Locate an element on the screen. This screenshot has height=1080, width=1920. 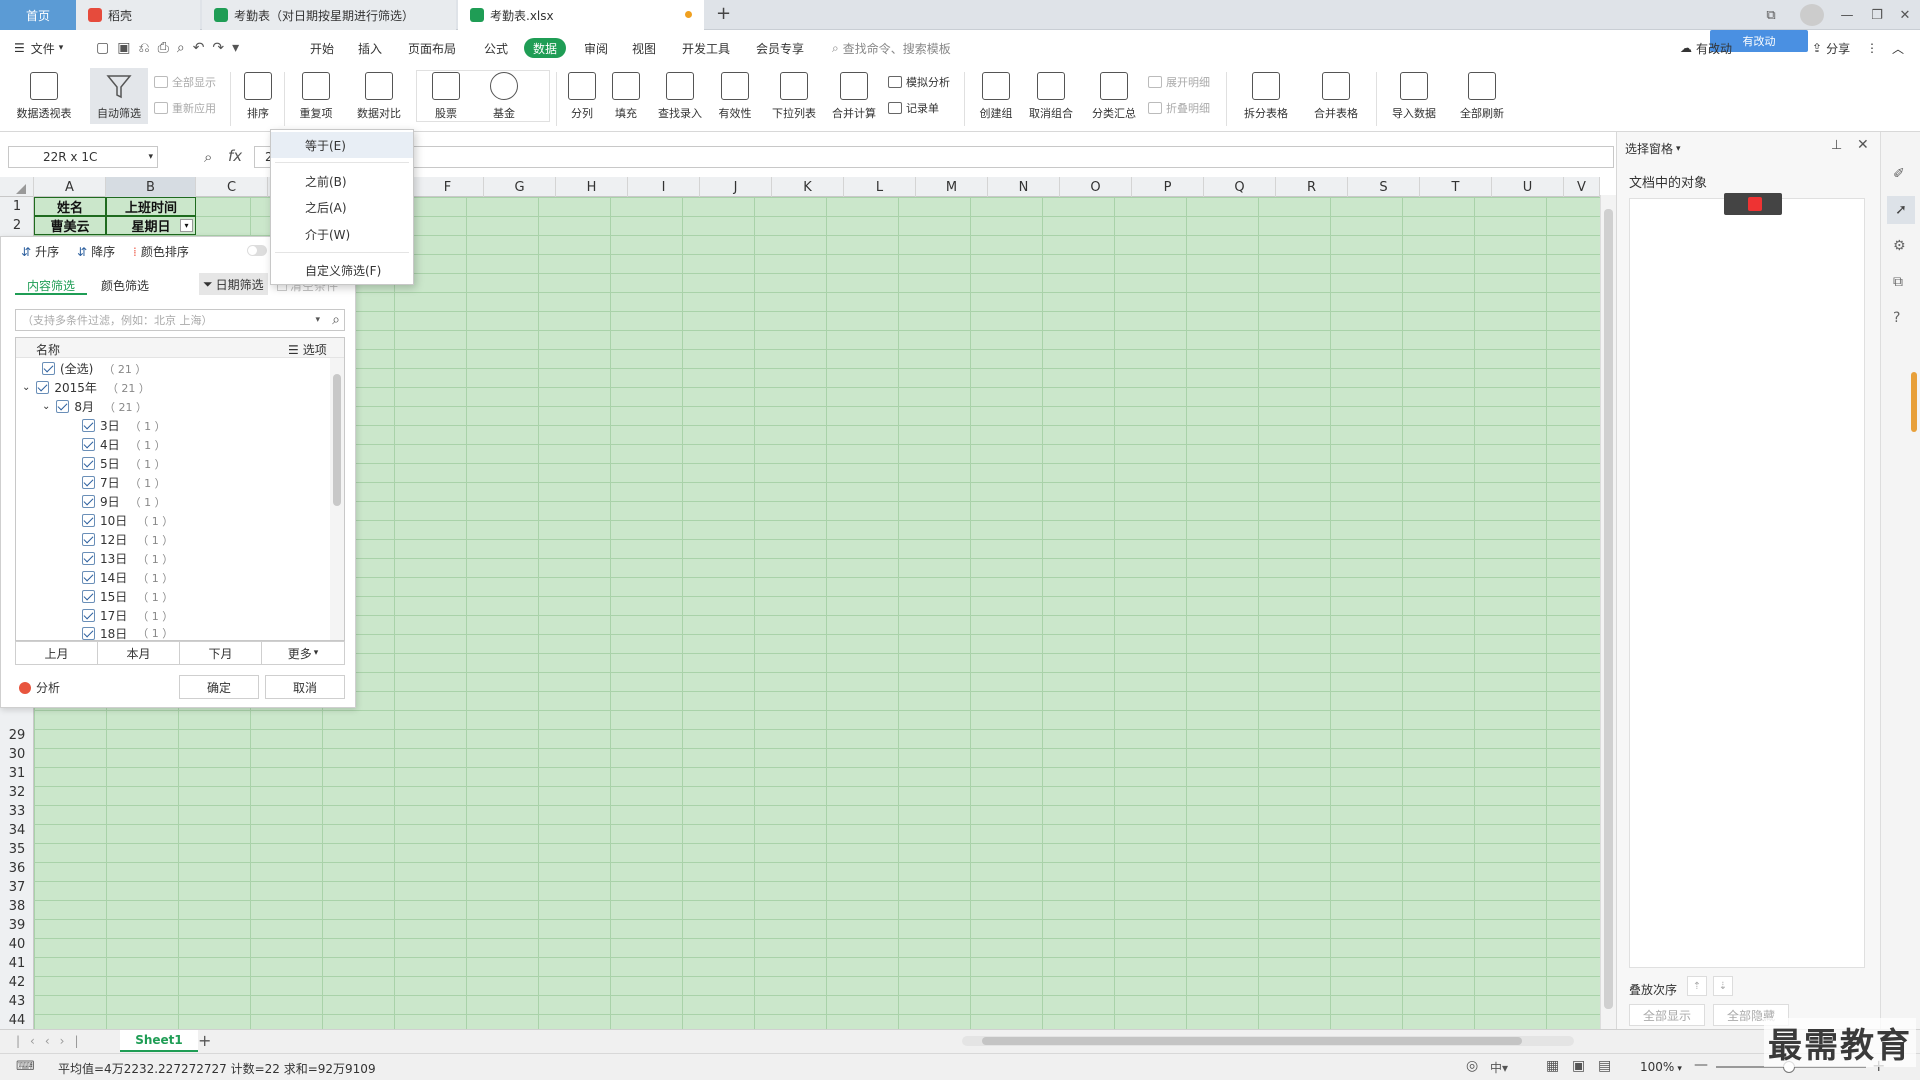
page-break-view-icon: ▤ is located at coordinates (1604, 1066).